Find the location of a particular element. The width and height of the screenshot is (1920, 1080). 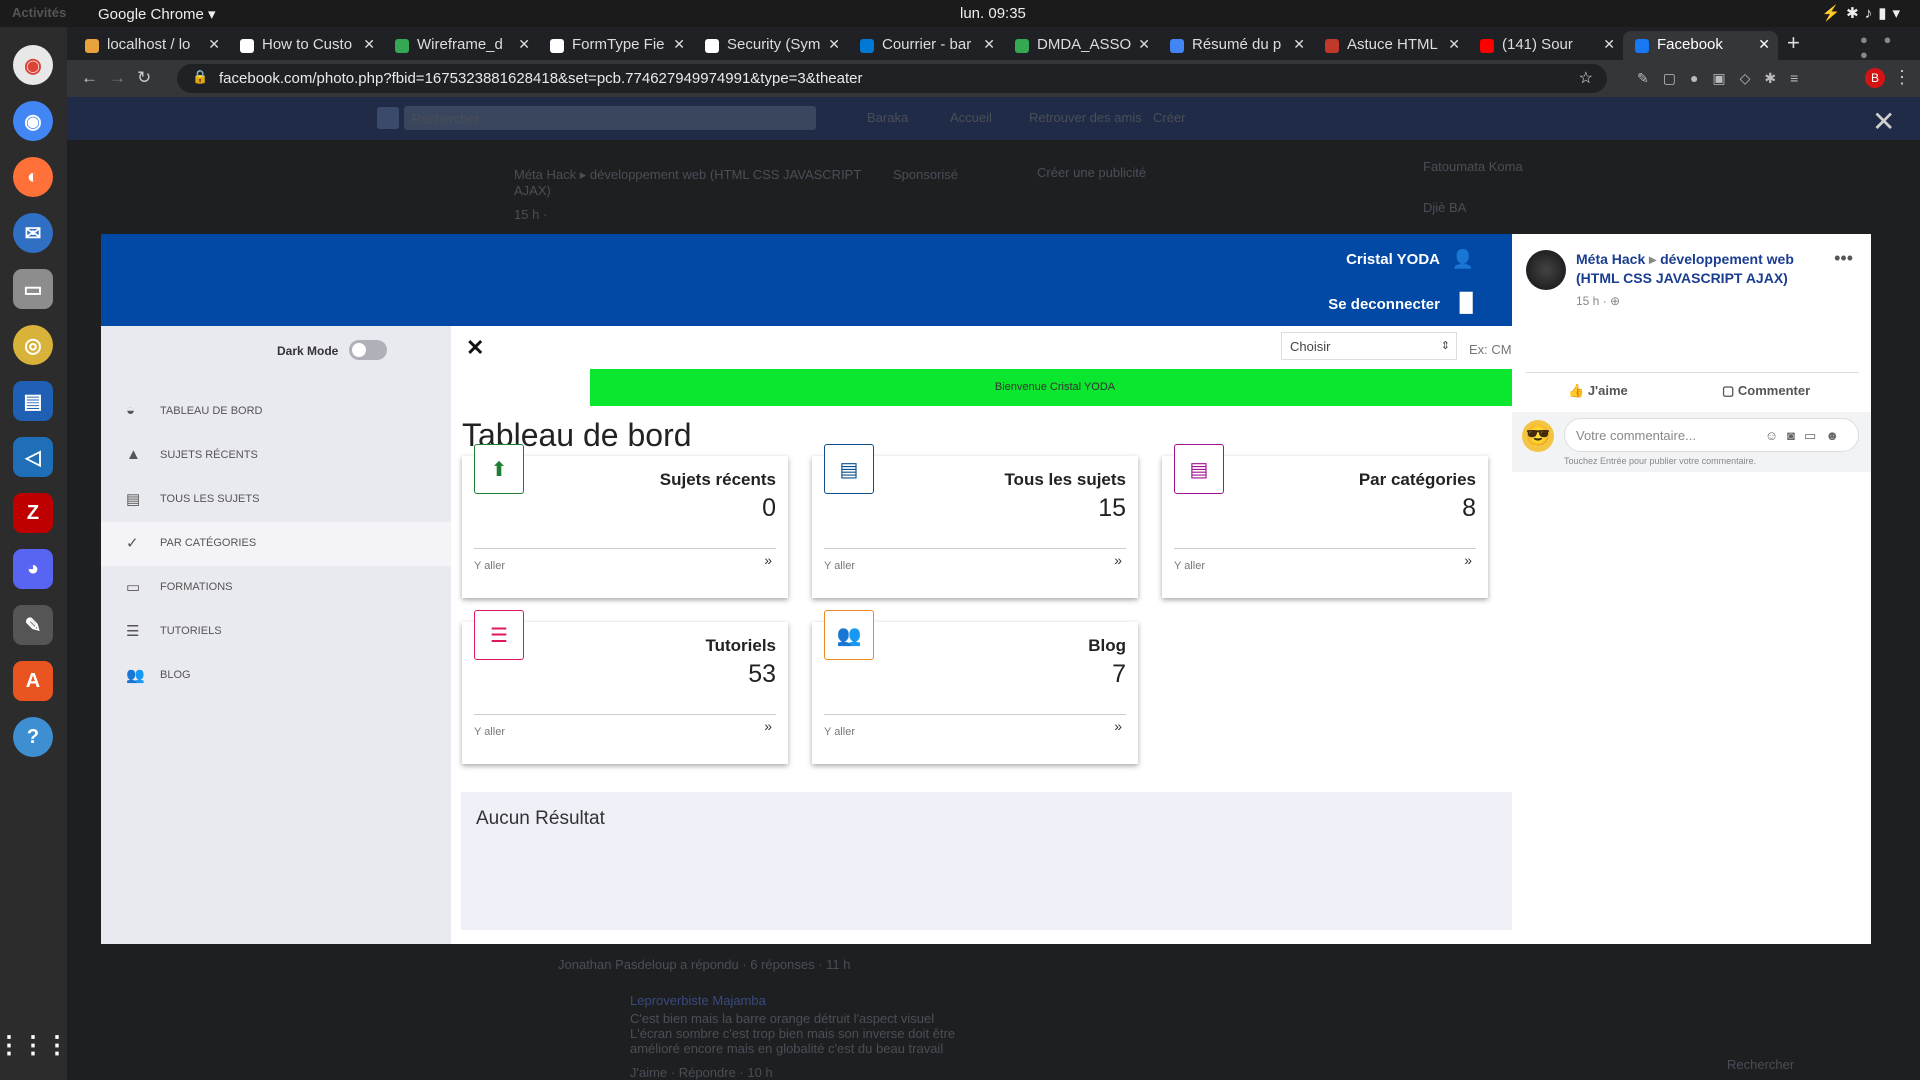

avatar is located at coordinates (1546, 270).